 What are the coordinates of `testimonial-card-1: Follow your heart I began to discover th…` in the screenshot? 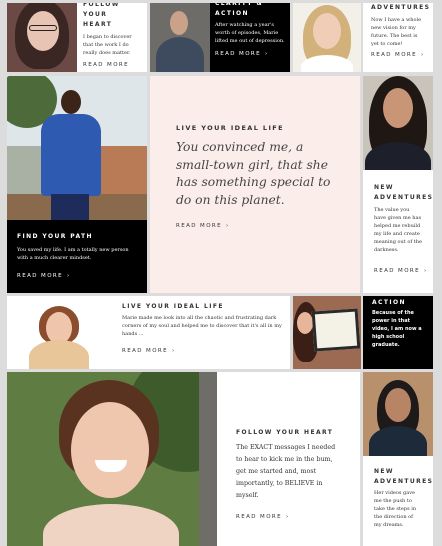 It's located at (112, 37).